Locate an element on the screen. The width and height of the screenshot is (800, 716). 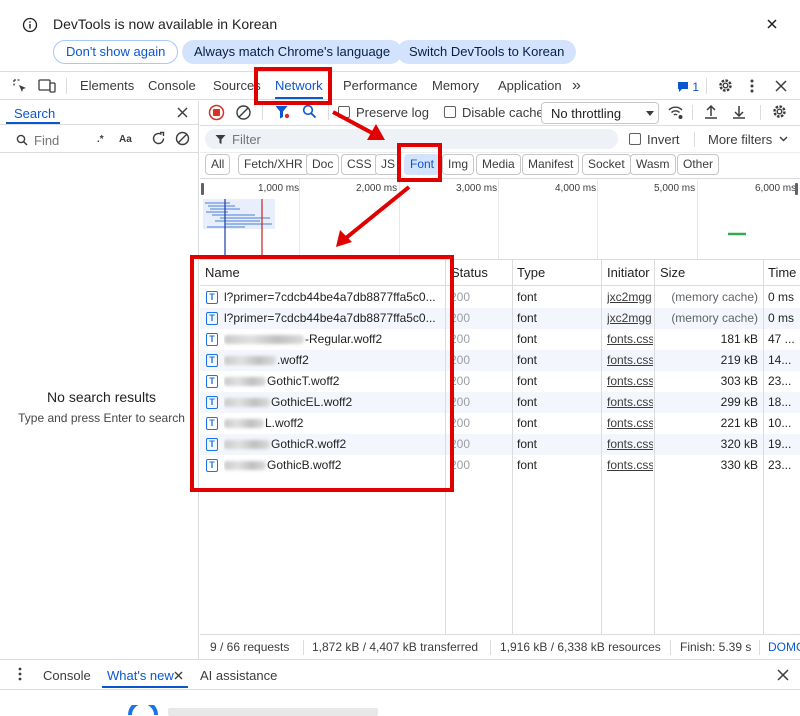
column-header-time: Time is located at coordinates (782, 272).